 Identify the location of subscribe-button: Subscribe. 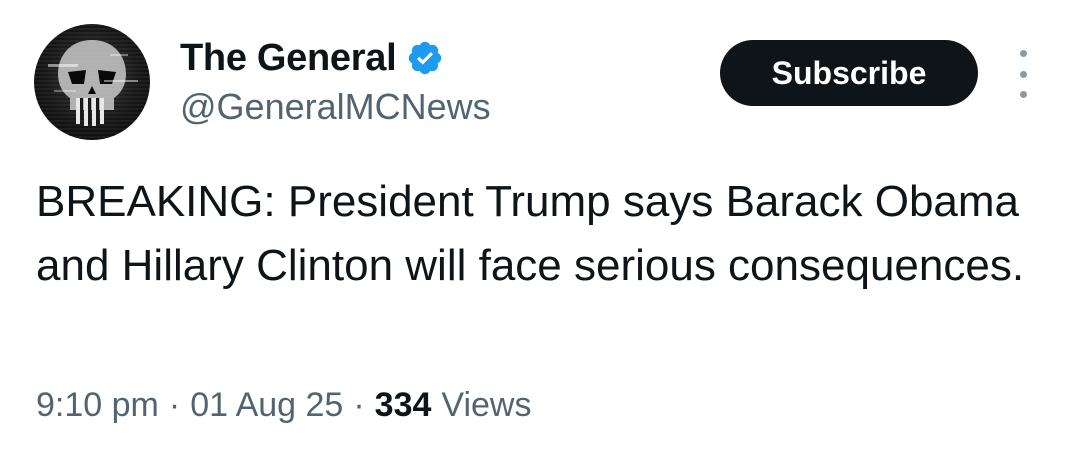
(849, 73).